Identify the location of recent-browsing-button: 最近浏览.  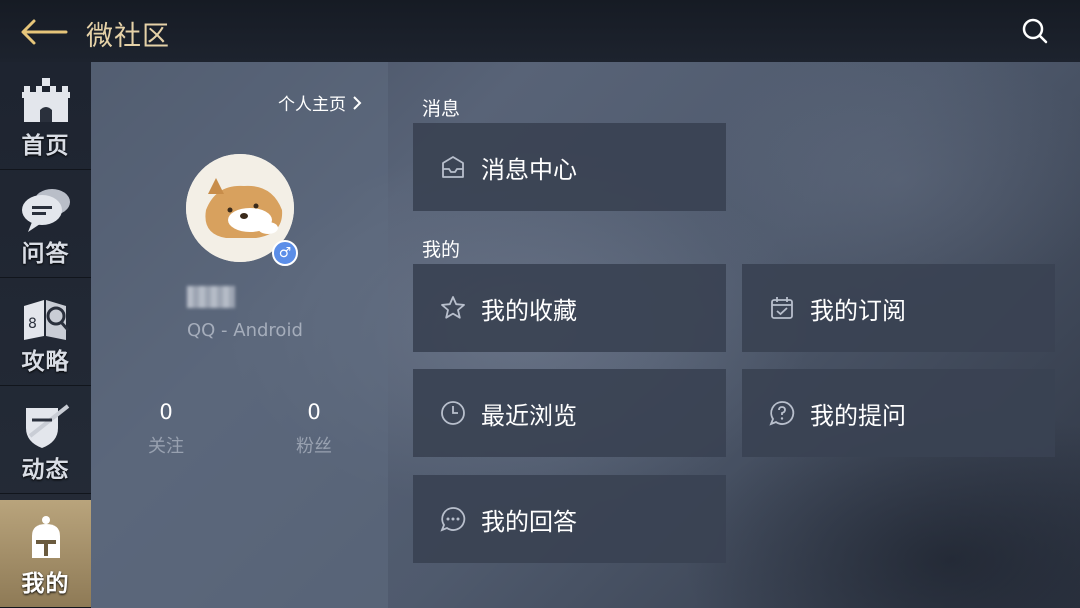
(569, 413).